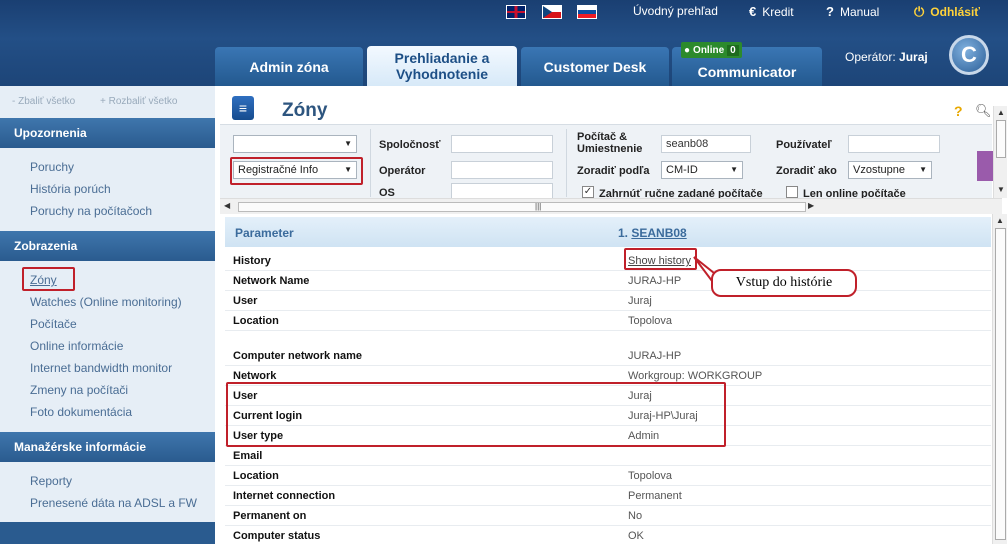  I want to click on expand-all-link: + Rozbaliť všetko, so click(138, 101).